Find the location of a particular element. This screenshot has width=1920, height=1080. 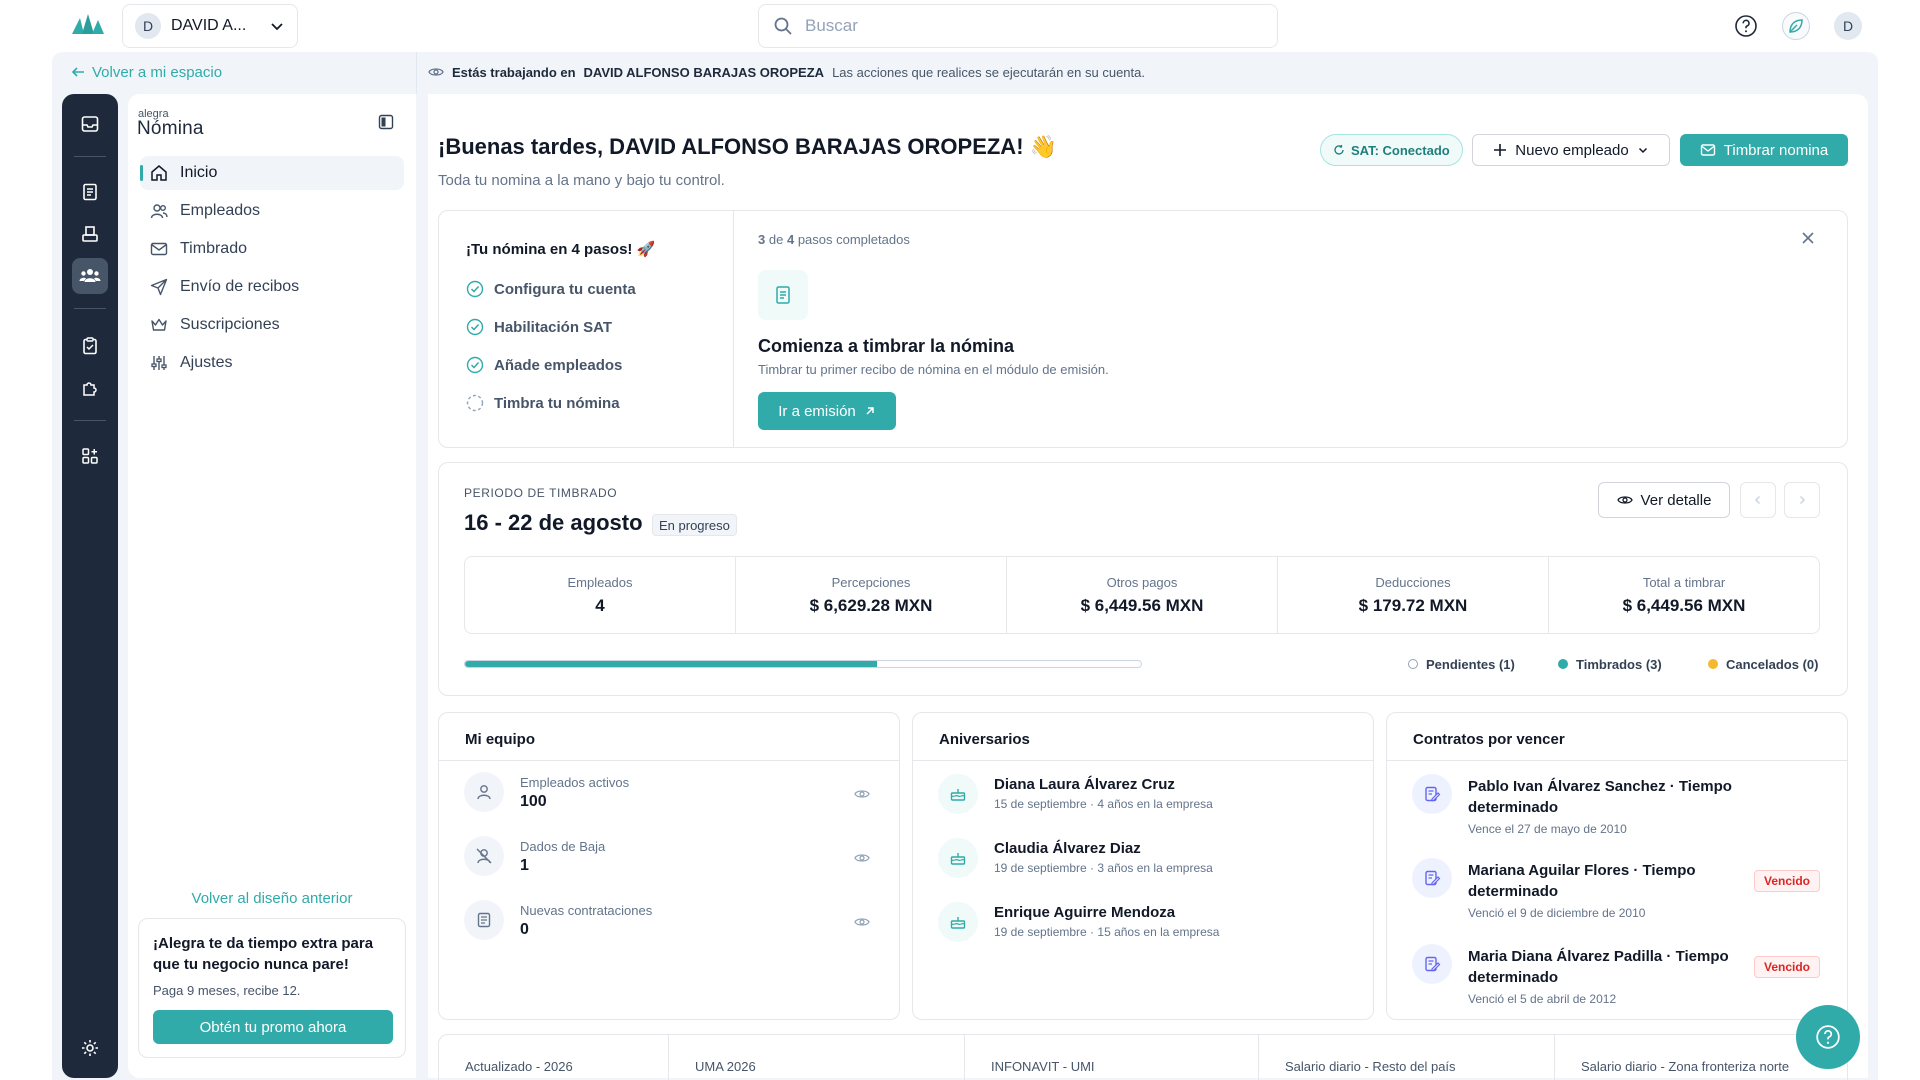

sidebar-item-ajustes: Ajustes is located at coordinates (272, 363).